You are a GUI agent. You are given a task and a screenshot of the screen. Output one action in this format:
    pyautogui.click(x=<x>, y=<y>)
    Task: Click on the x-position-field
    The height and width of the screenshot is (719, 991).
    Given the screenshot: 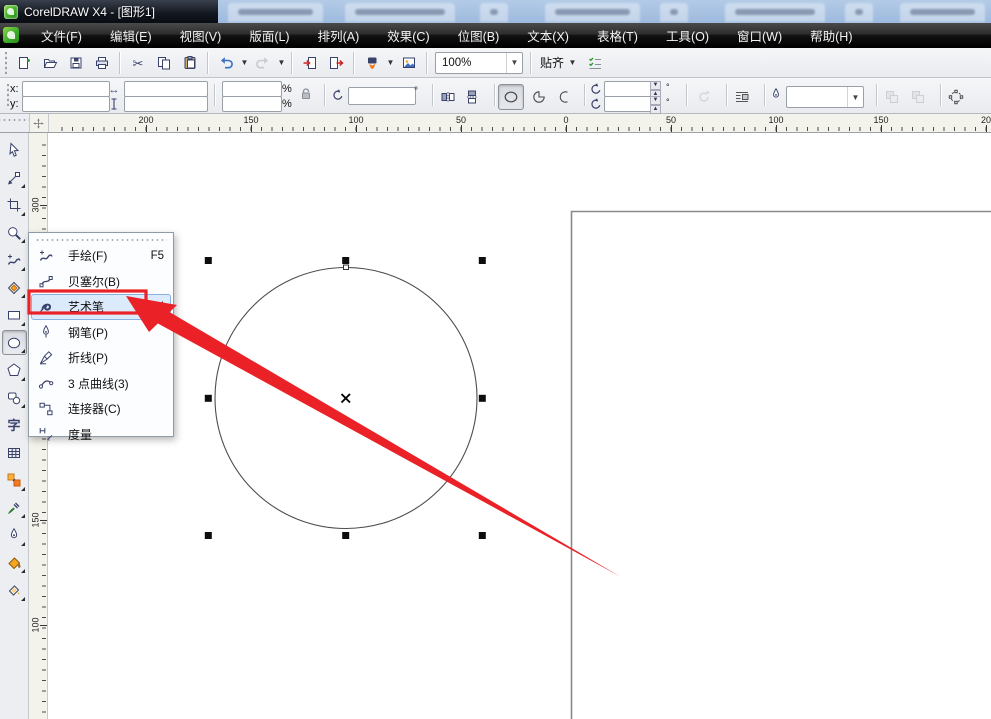 What is the action you would take?
    pyautogui.click(x=66, y=89)
    